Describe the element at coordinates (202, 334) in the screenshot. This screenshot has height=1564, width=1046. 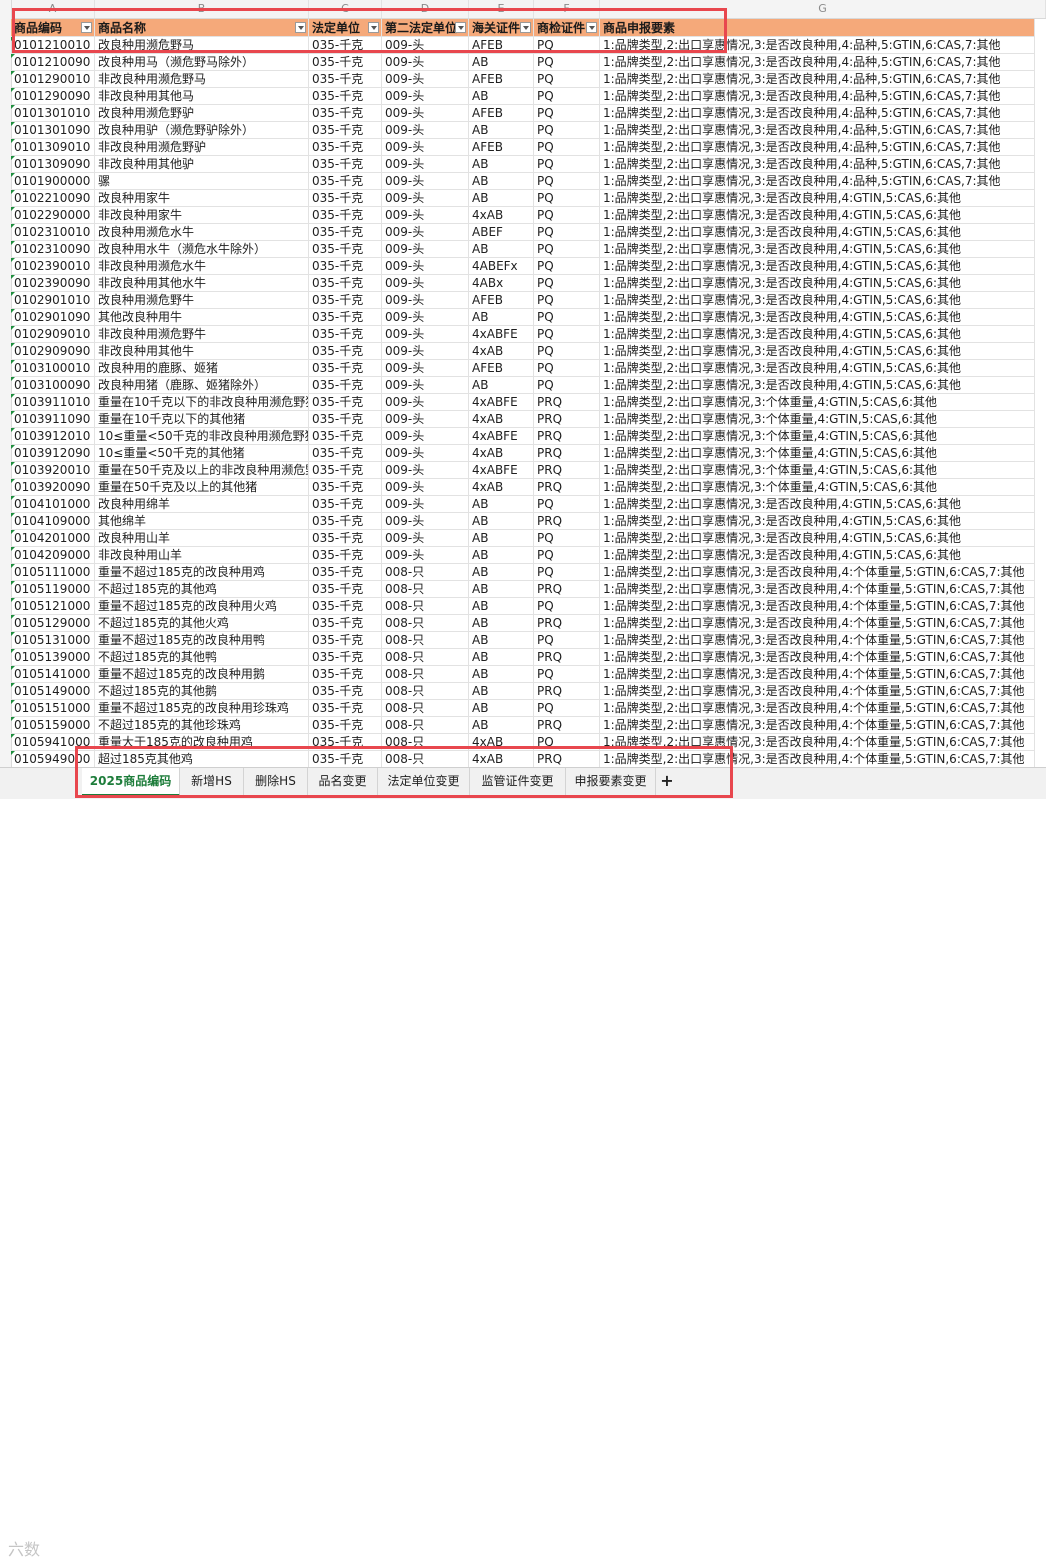
I see `cell-name: 非改良种用濒危野牛` at that location.